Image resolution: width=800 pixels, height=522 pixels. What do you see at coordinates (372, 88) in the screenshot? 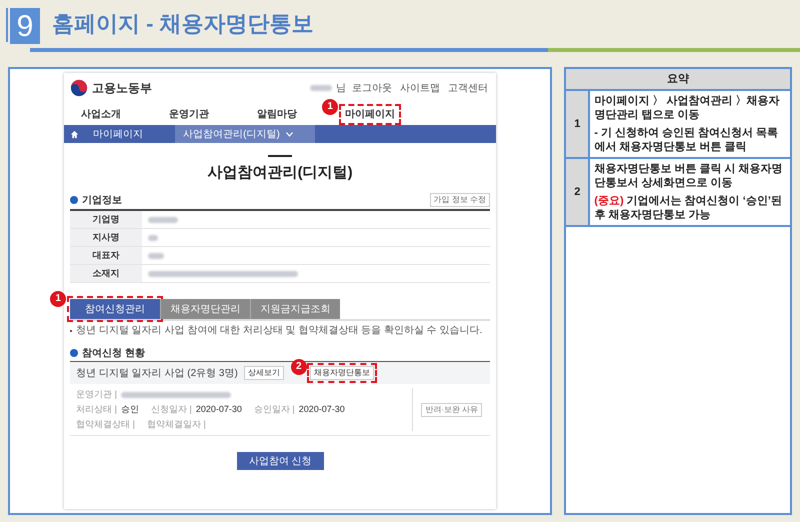
I see `header-link: 로그아웃` at bounding box center [372, 88].